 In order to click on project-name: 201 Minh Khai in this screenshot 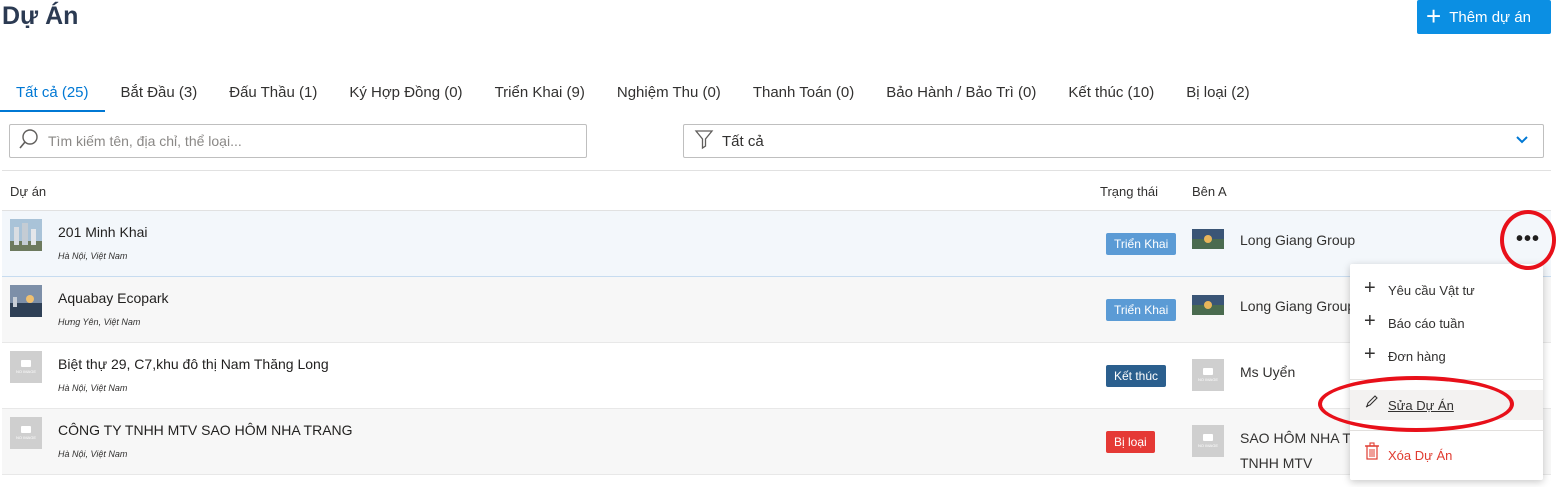, I will do `click(103, 232)`.